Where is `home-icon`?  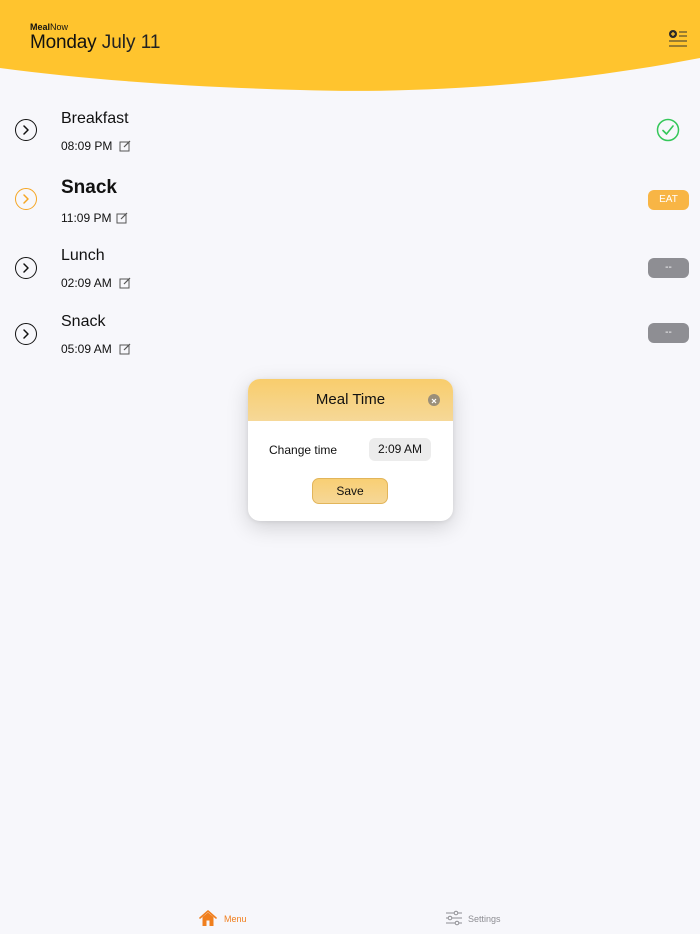 home-icon is located at coordinates (208, 918).